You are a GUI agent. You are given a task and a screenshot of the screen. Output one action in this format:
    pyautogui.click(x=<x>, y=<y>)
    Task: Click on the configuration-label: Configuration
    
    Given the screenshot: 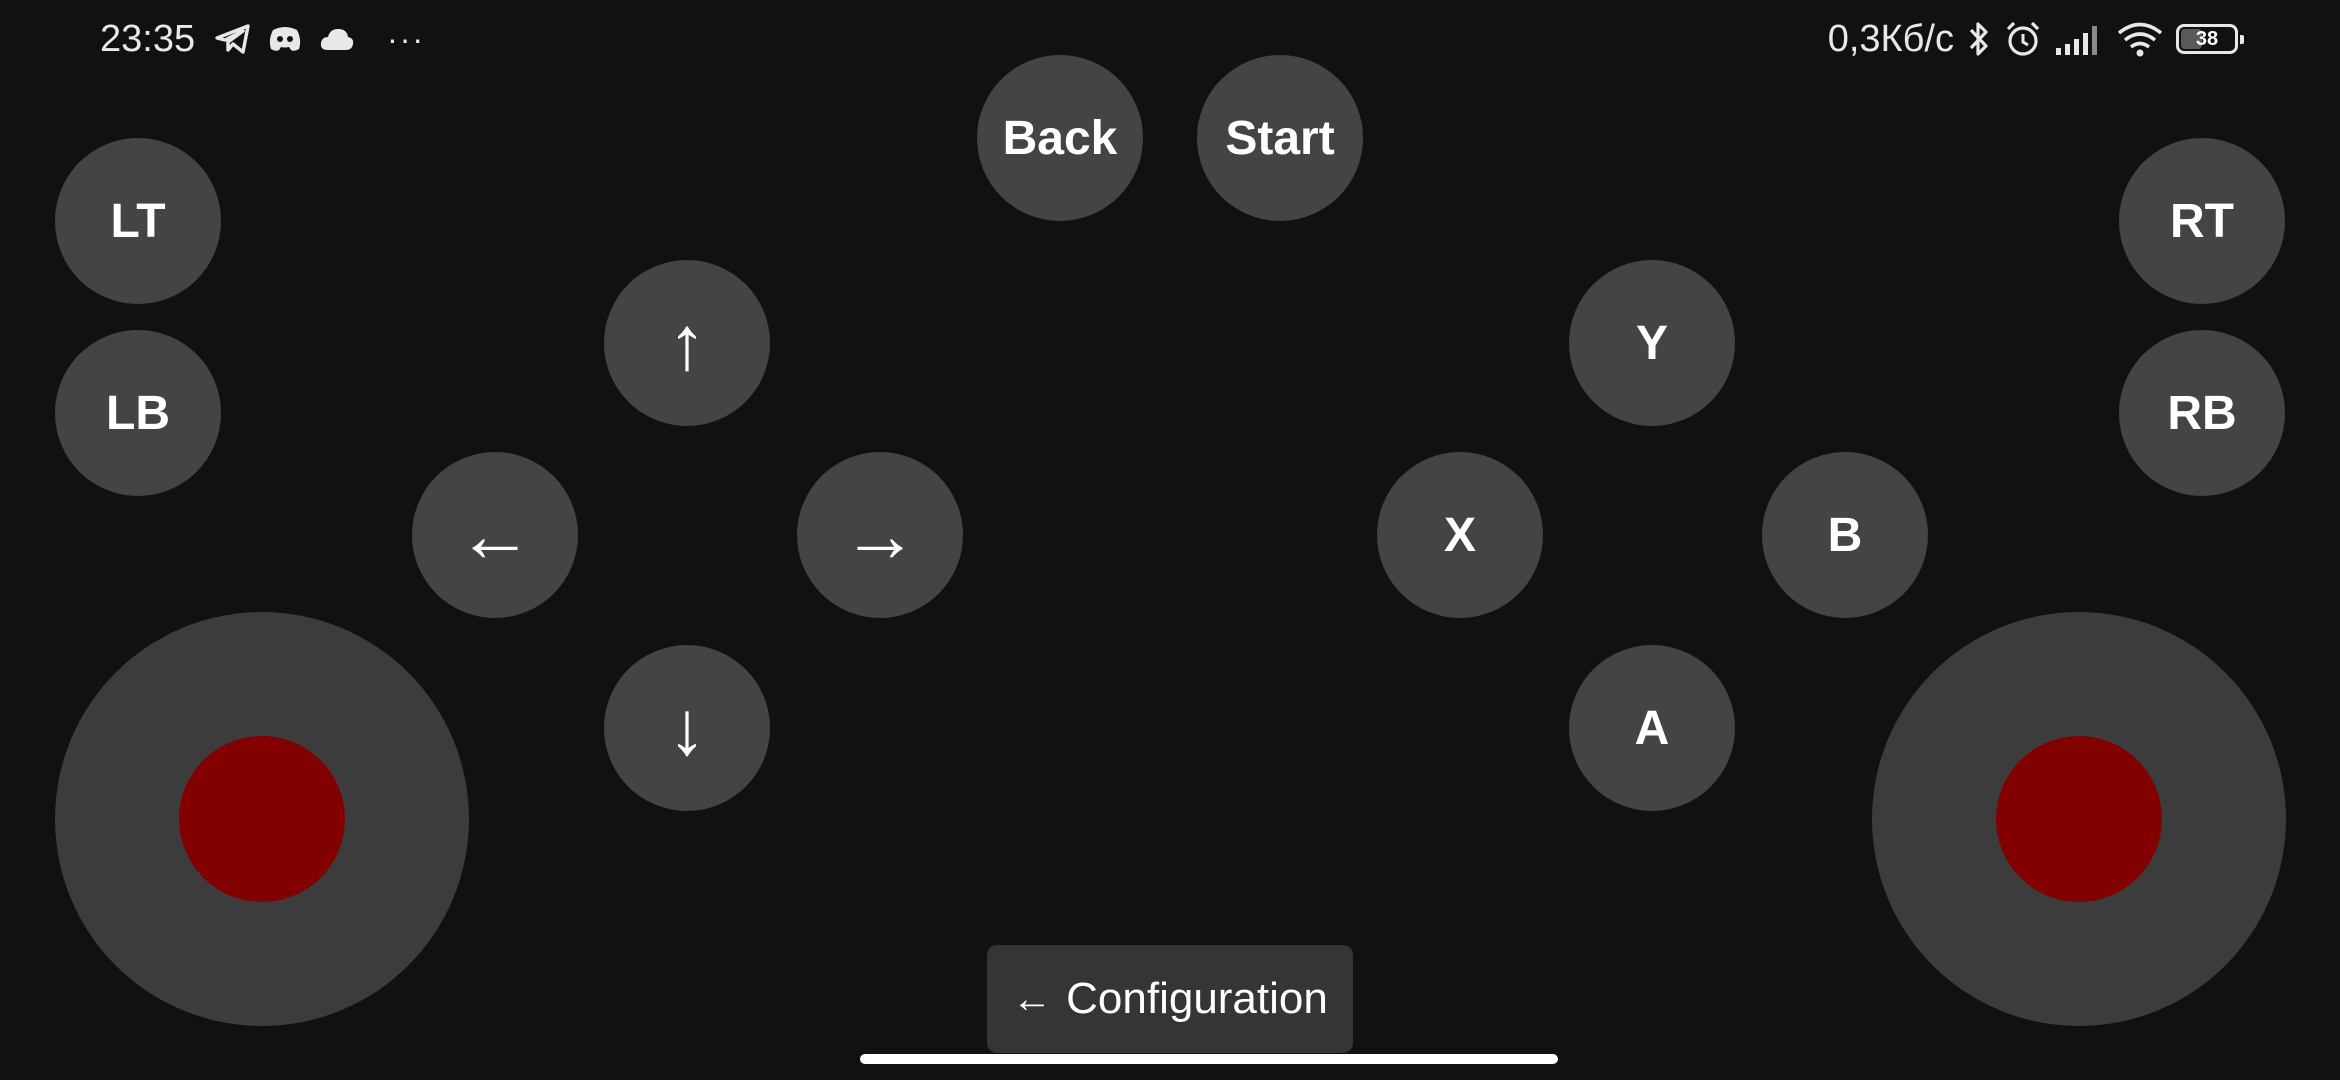 What is the action you would take?
    pyautogui.click(x=1197, y=998)
    